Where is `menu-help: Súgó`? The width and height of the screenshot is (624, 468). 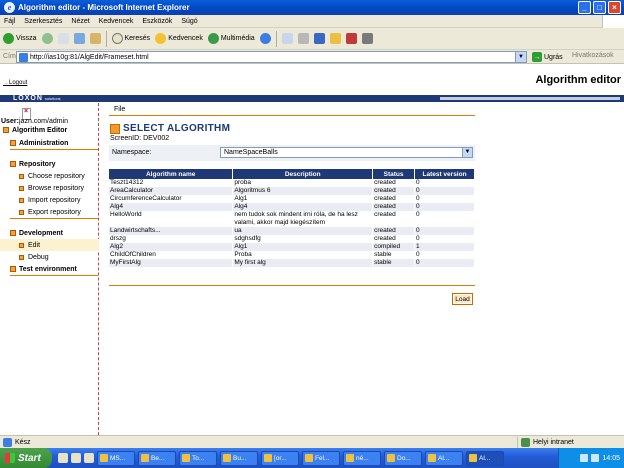 menu-help: Súgó is located at coordinates (189, 21).